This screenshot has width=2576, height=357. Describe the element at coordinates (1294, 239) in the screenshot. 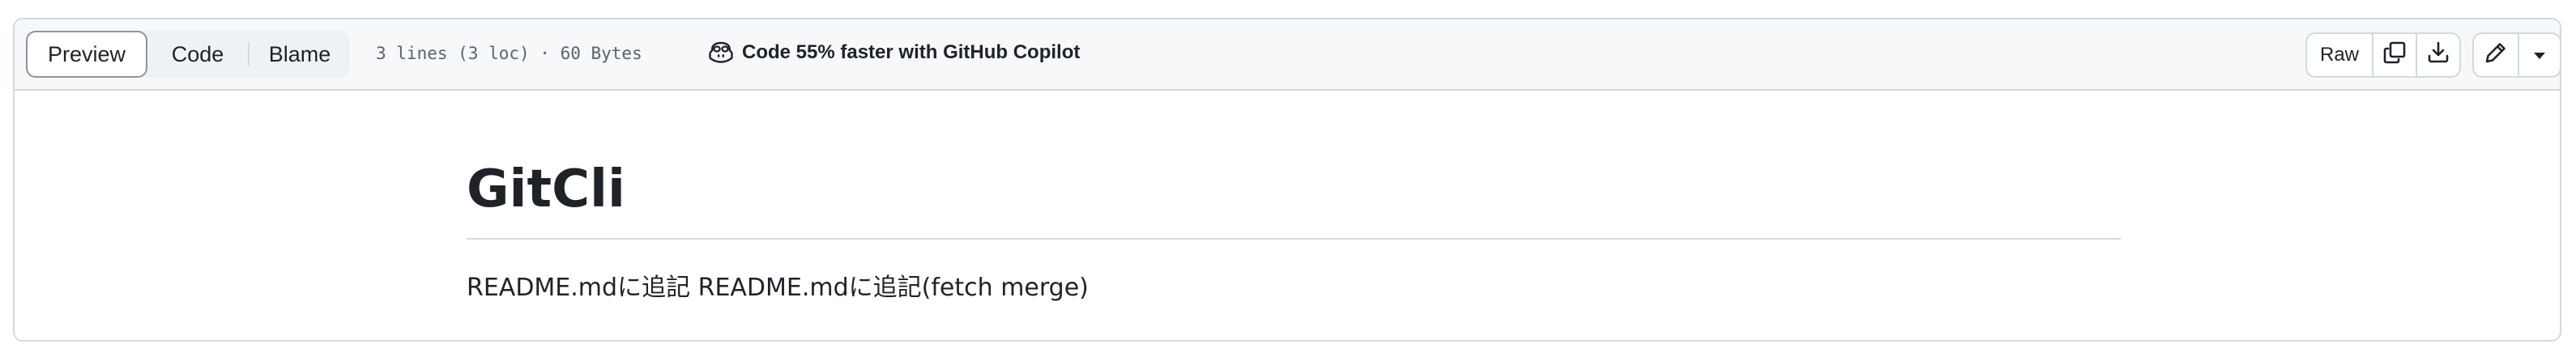

I see `title-divider` at that location.